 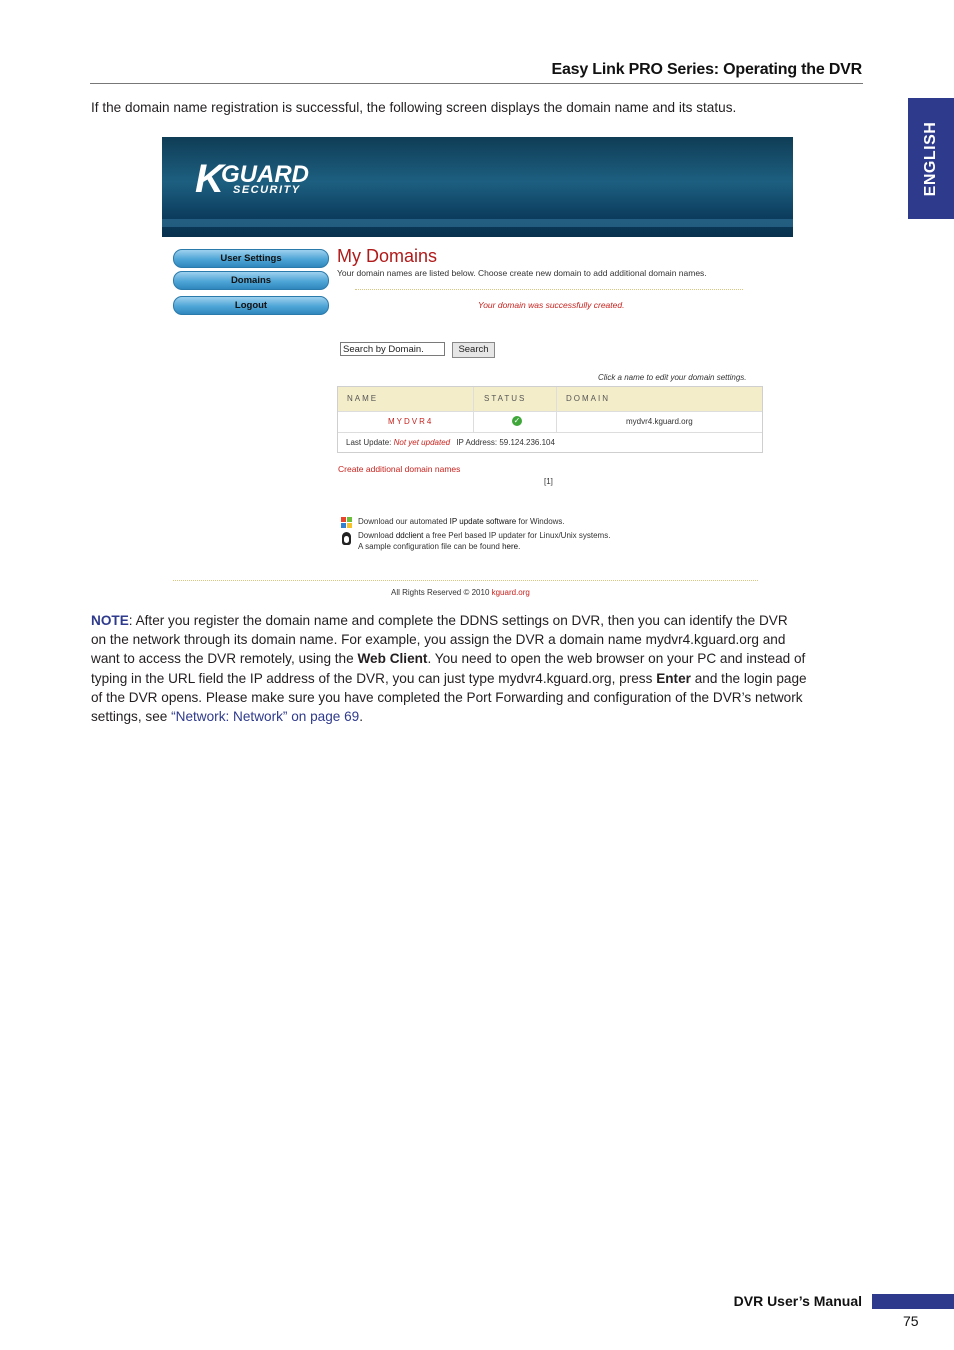 I want to click on check-icon: ✓, so click(x=517, y=421).